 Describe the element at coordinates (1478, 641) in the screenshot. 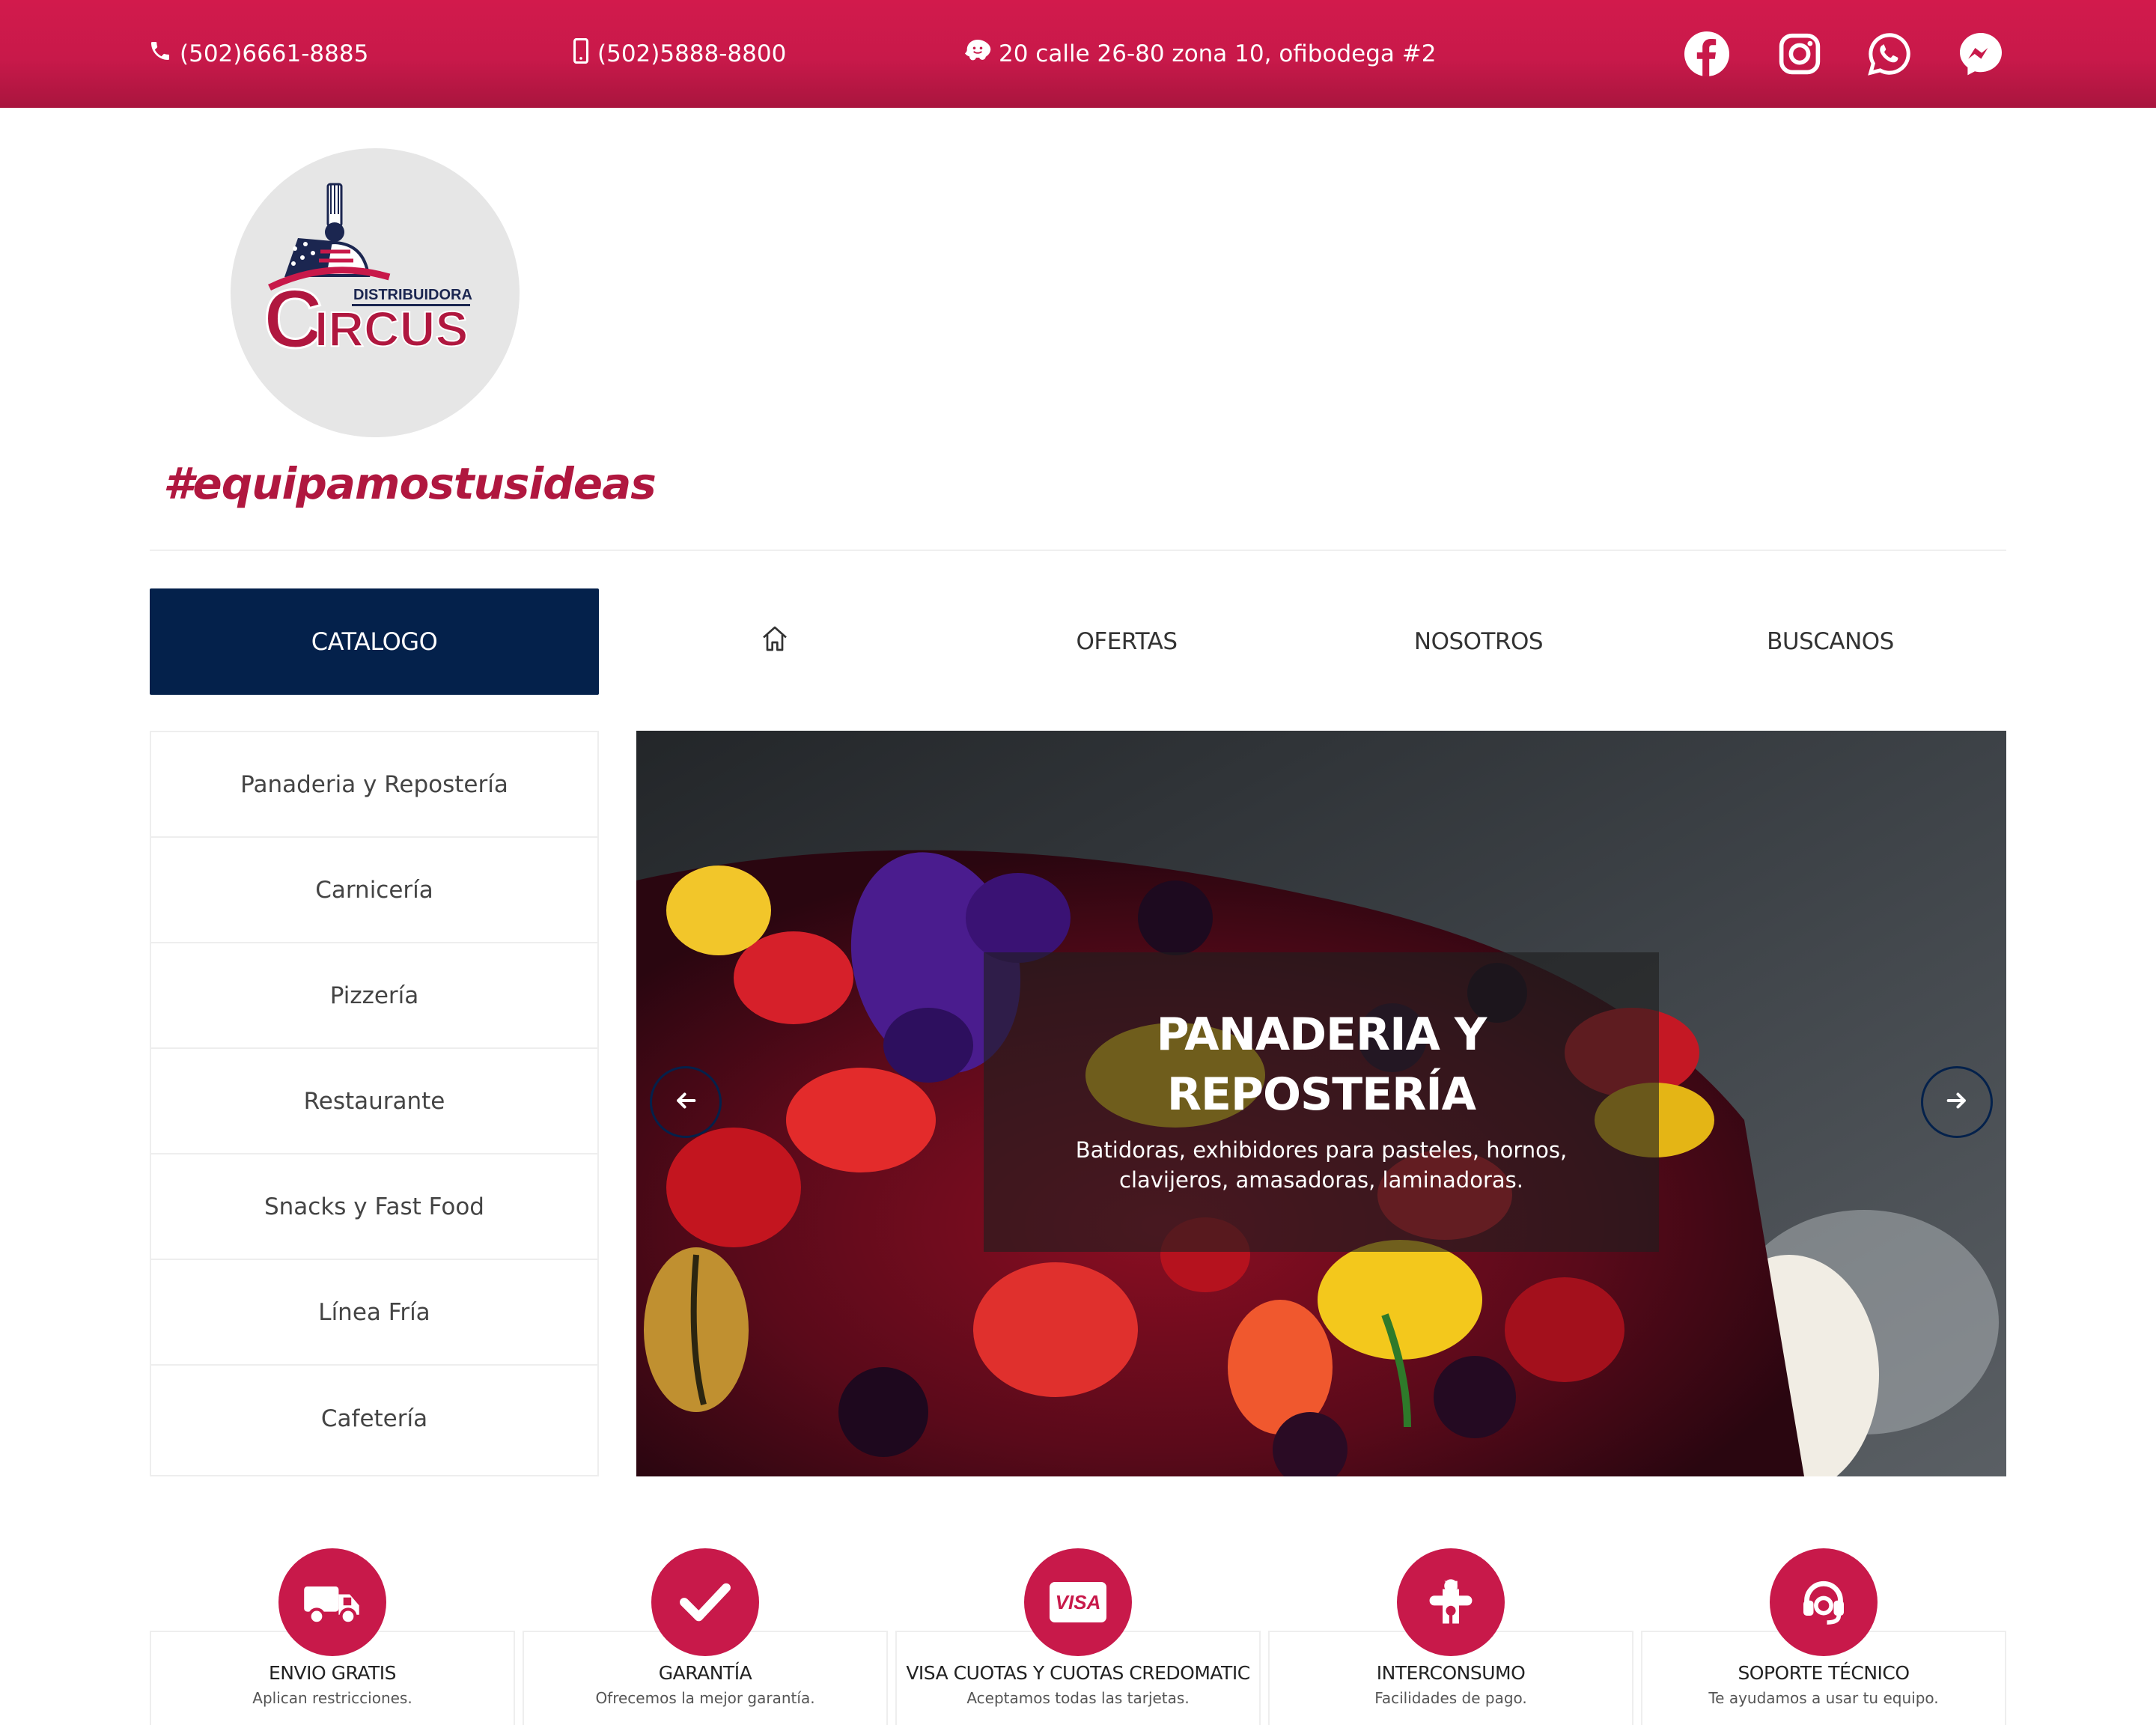

I see `nav-nosotros: NOSOTROS` at that location.